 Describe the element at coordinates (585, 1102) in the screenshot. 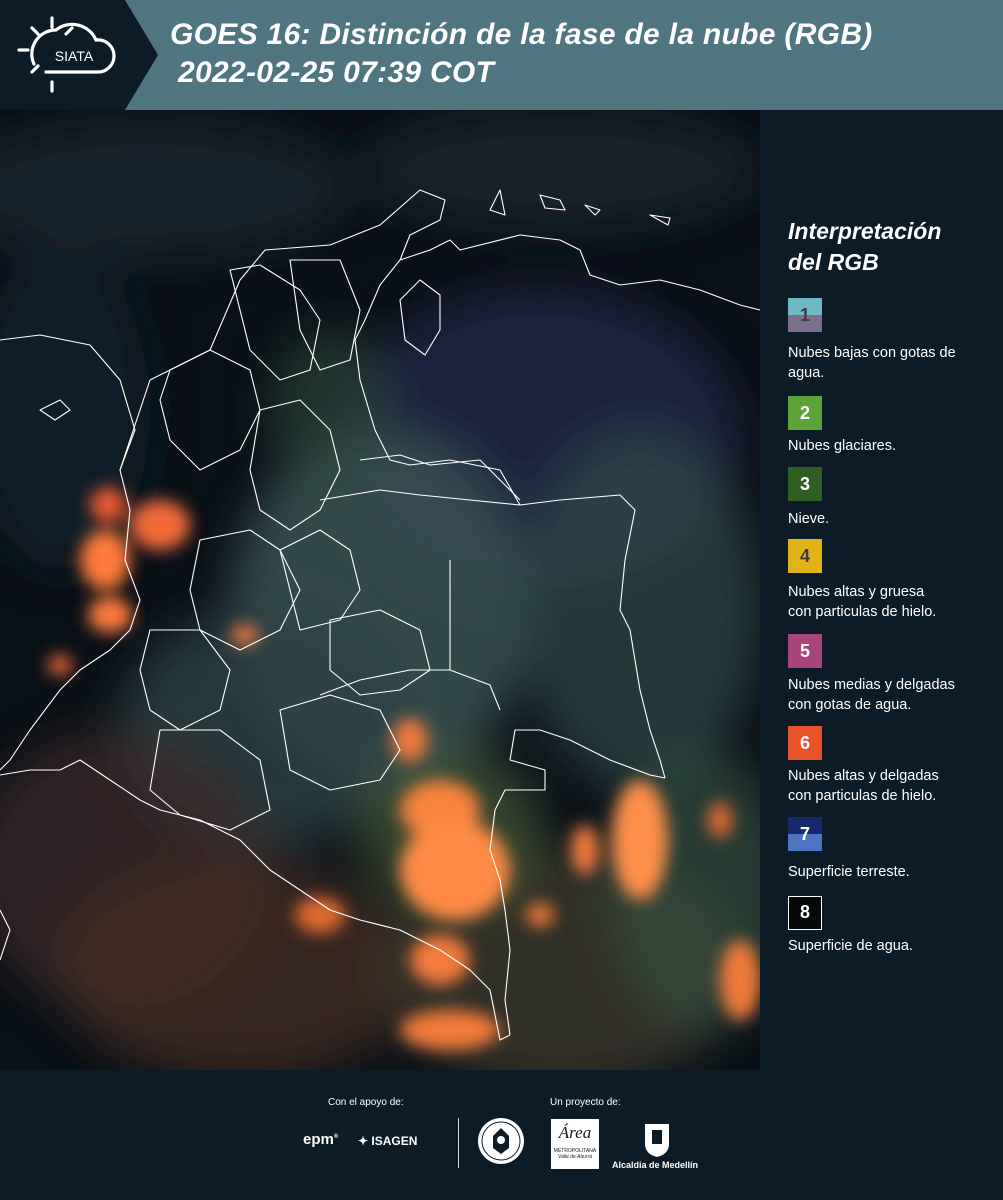

I see `project-label: Un proyecto de:` at that location.